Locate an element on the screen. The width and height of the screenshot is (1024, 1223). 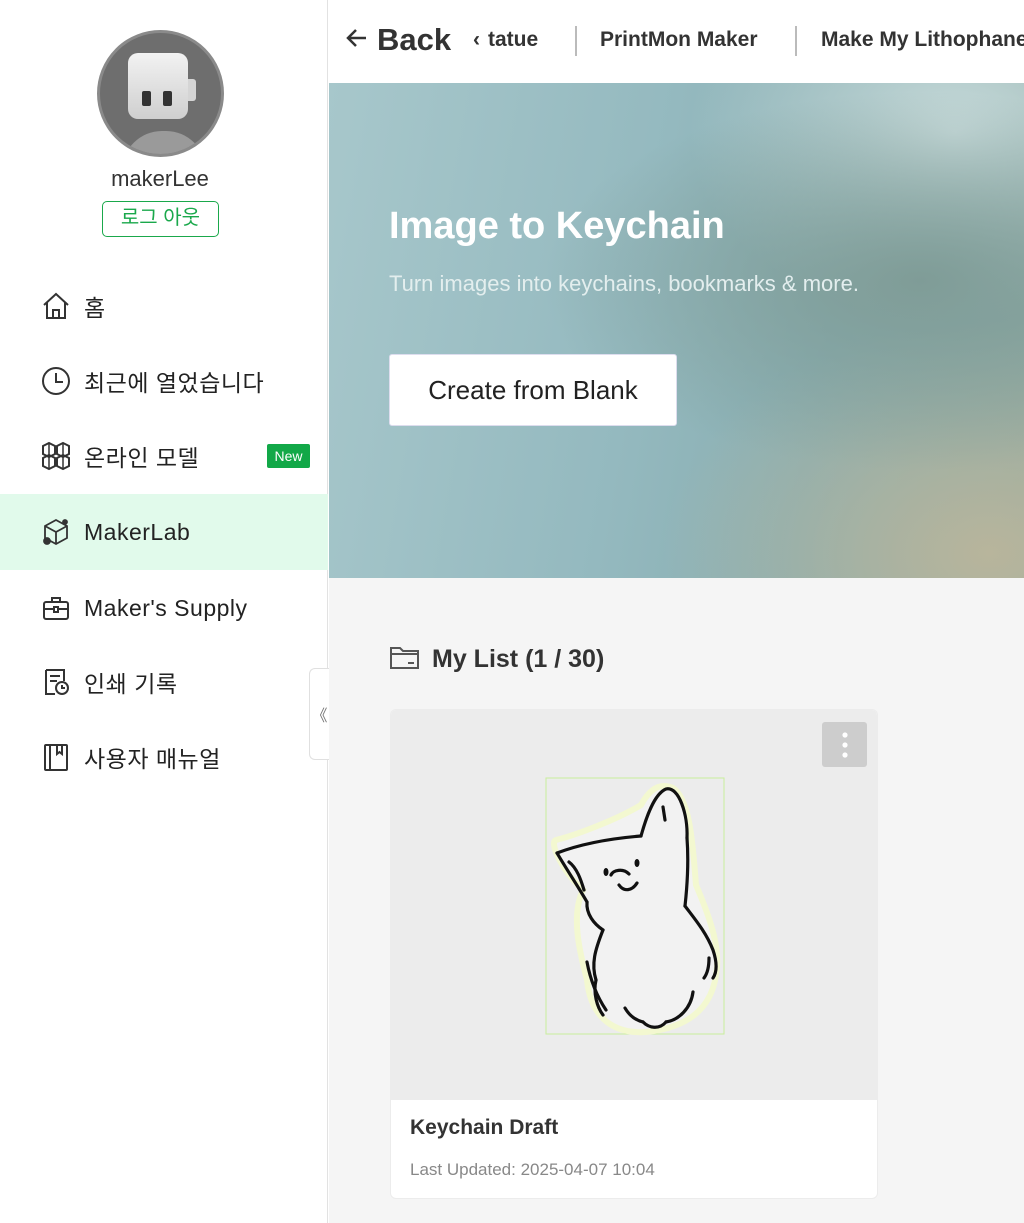
avatar-eye-right is located at coordinates (167, 98).